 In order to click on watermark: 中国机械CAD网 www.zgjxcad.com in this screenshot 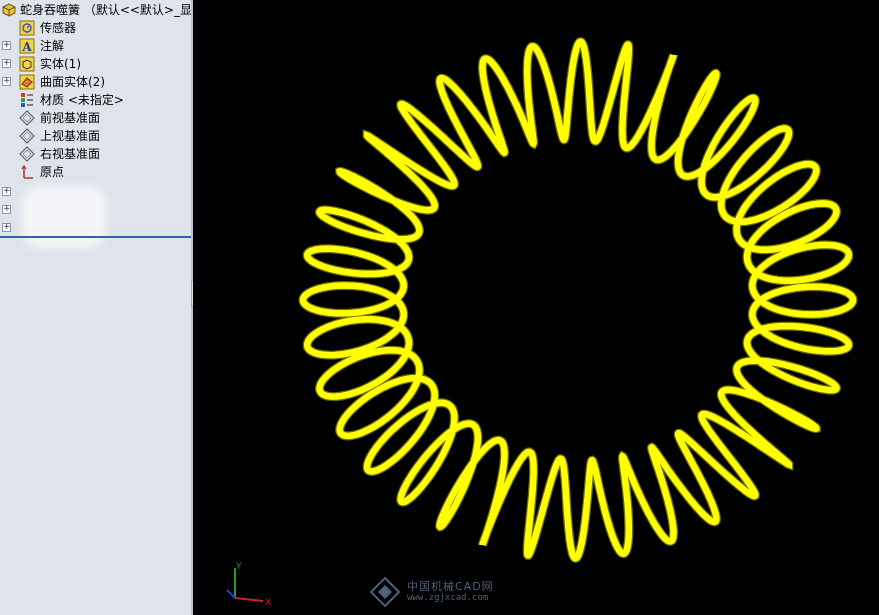, I will do `click(449, 592)`.